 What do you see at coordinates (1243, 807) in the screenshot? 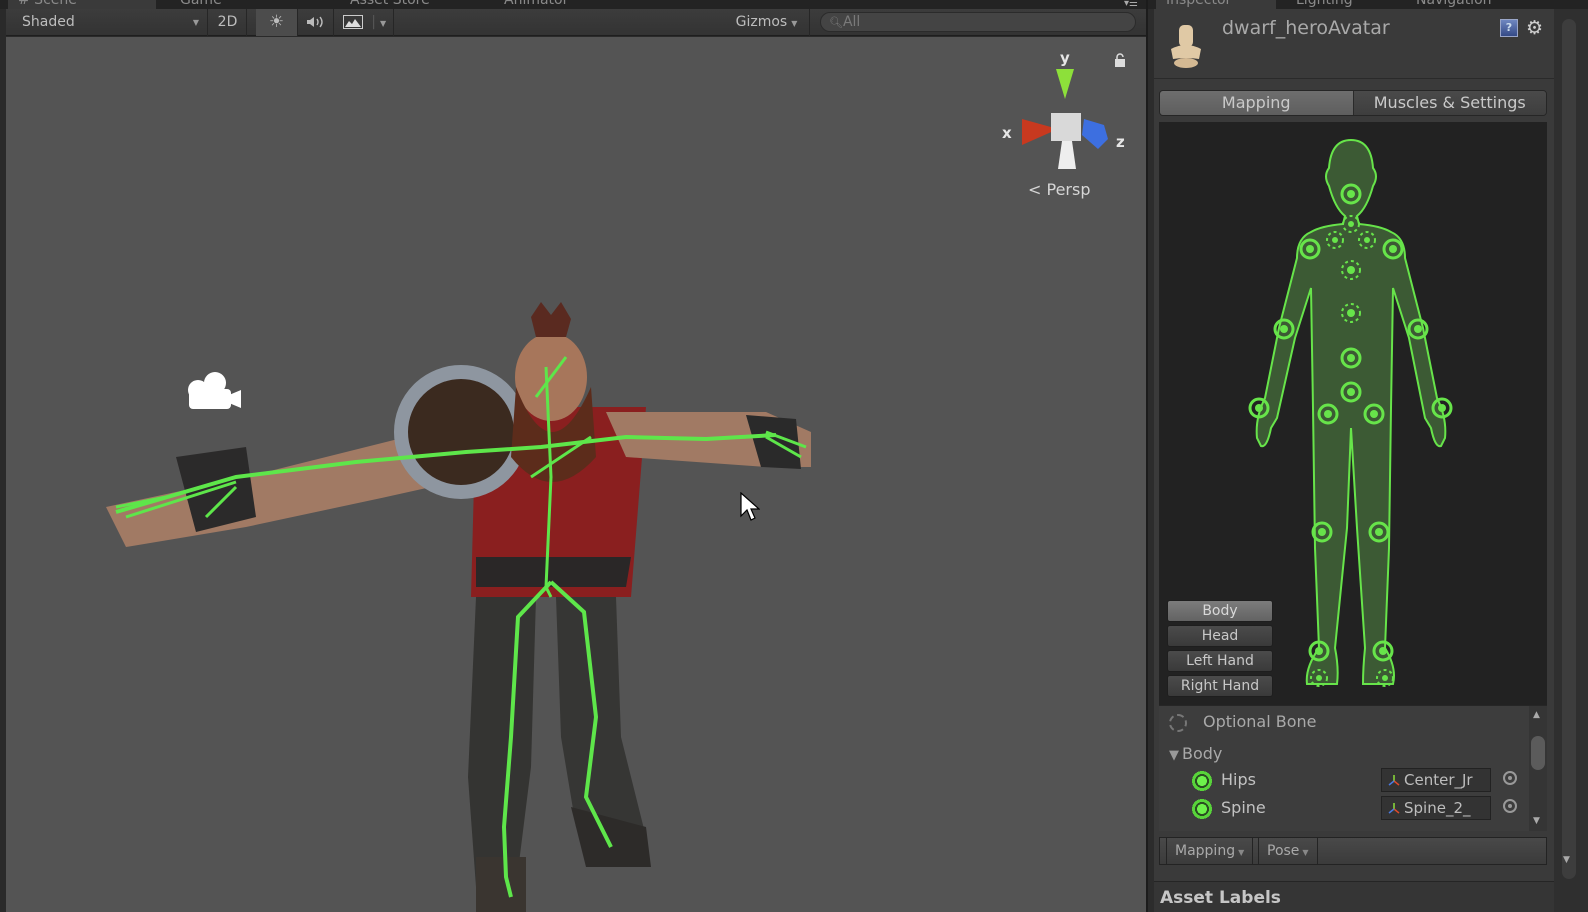
I see `bone-name: Spine` at bounding box center [1243, 807].